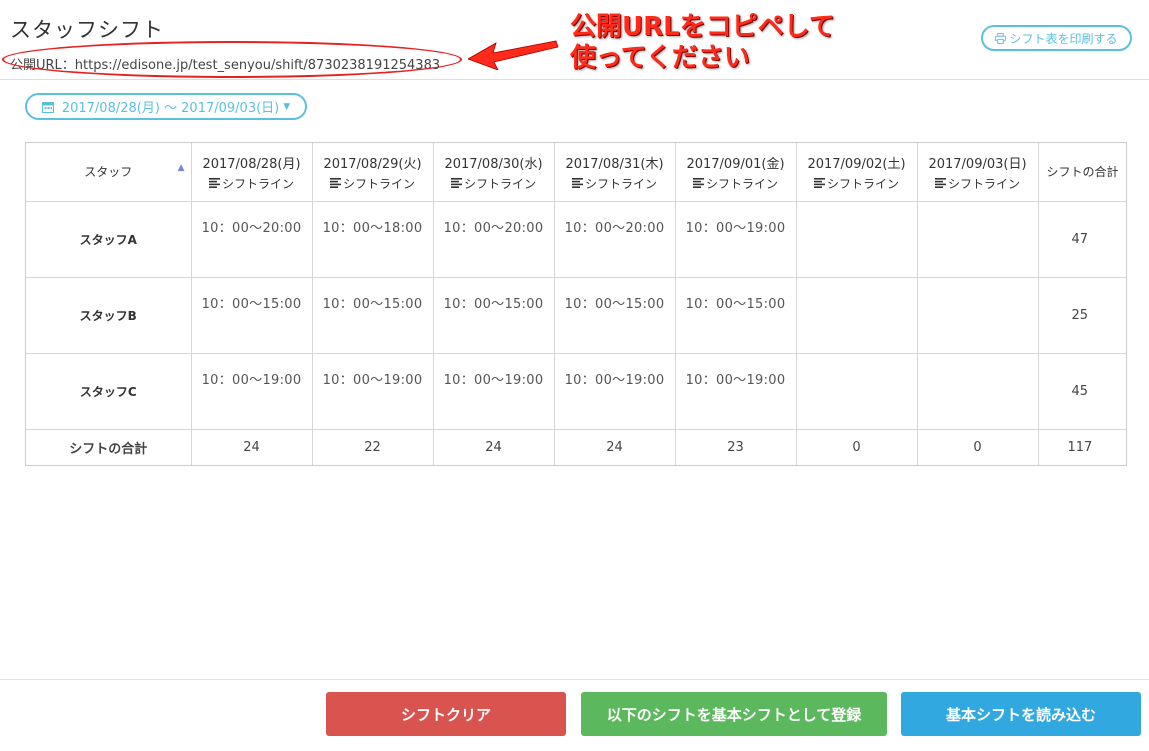 The width and height of the screenshot is (1149, 751). What do you see at coordinates (702, 27) in the screenshot?
I see `annotation-line-1: 公開URLをコピペして` at bounding box center [702, 27].